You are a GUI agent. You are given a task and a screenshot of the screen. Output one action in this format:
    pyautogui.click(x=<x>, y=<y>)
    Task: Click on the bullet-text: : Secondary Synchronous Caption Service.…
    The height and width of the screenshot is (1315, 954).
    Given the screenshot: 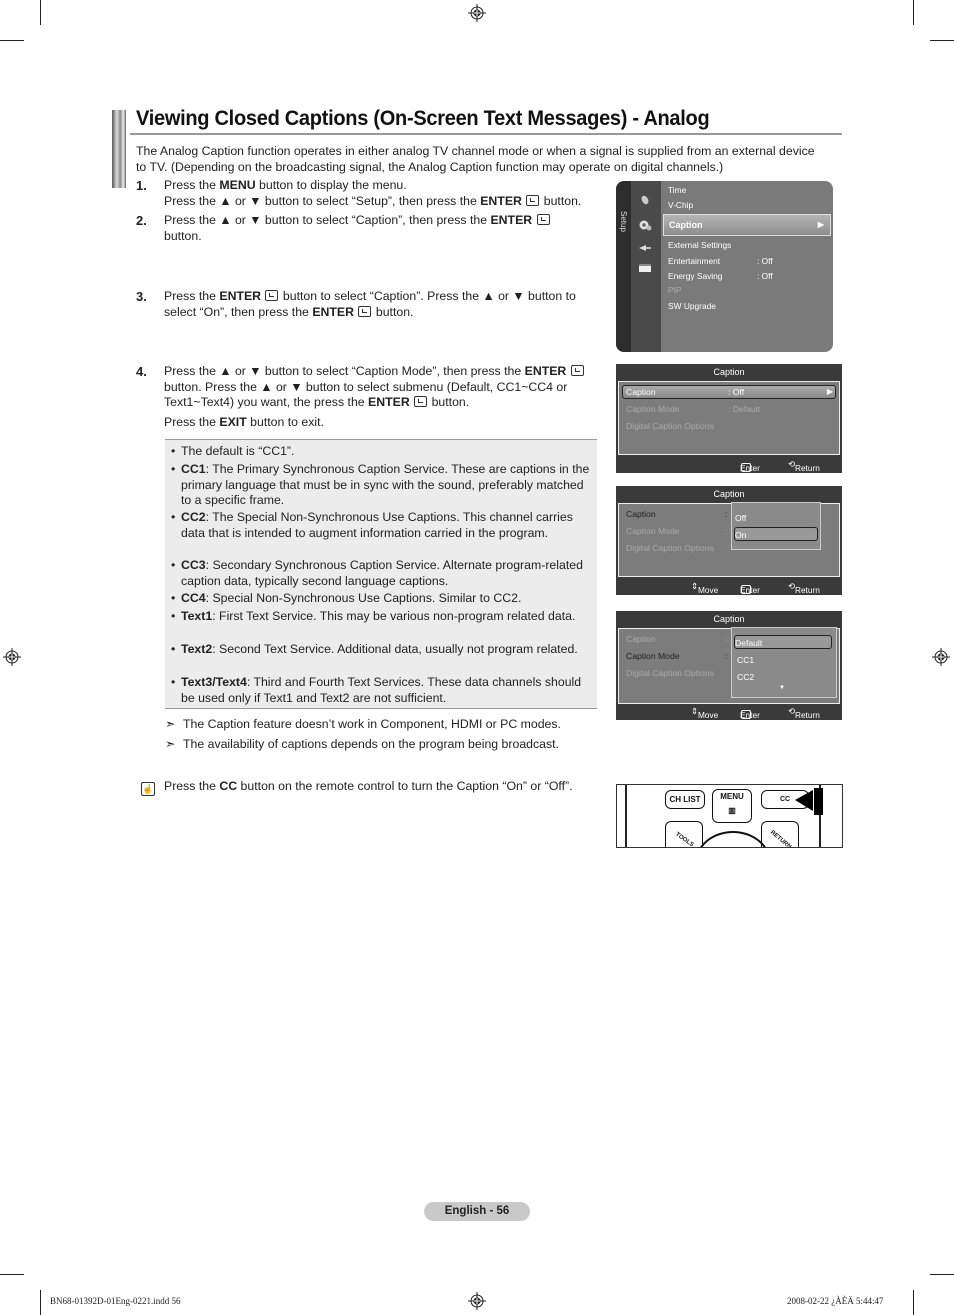 What is the action you would take?
    pyautogui.click(x=382, y=573)
    